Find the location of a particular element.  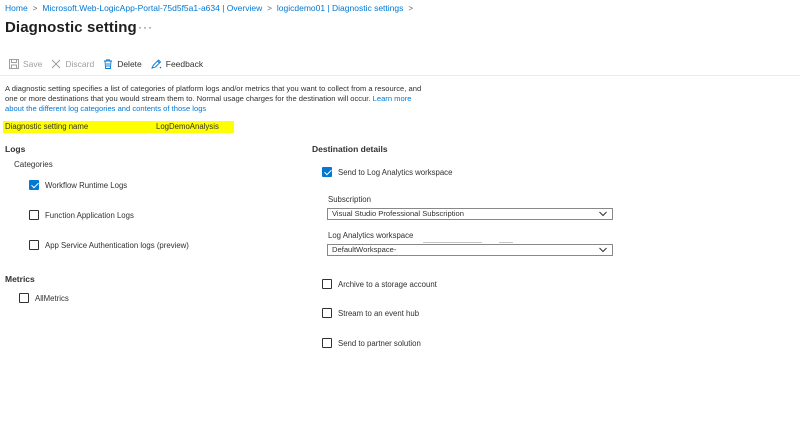

log-category-label: Workflow Runtime Logs is located at coordinates (86, 185).